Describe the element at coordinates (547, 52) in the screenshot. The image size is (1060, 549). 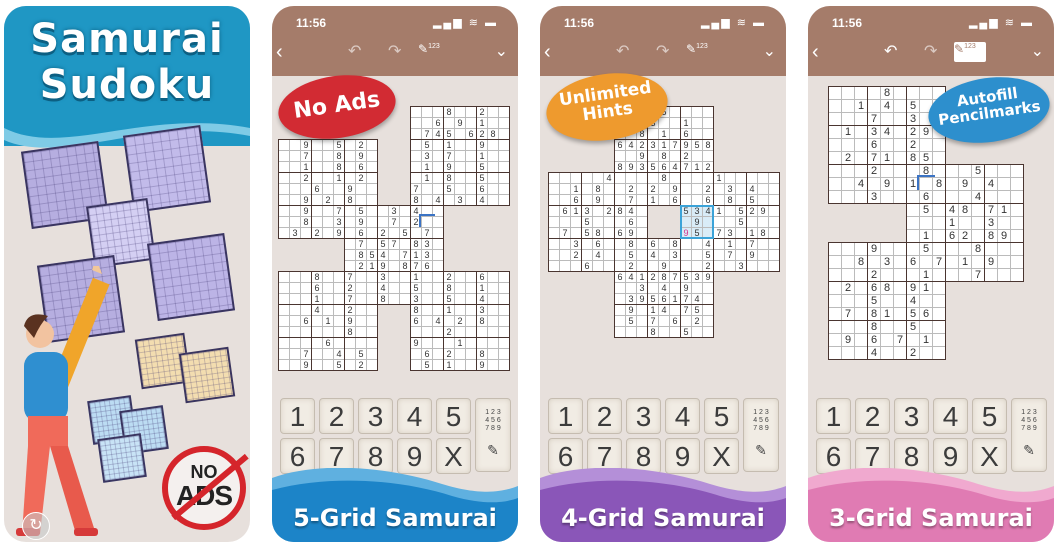
I see `back-icon: ‹` at that location.